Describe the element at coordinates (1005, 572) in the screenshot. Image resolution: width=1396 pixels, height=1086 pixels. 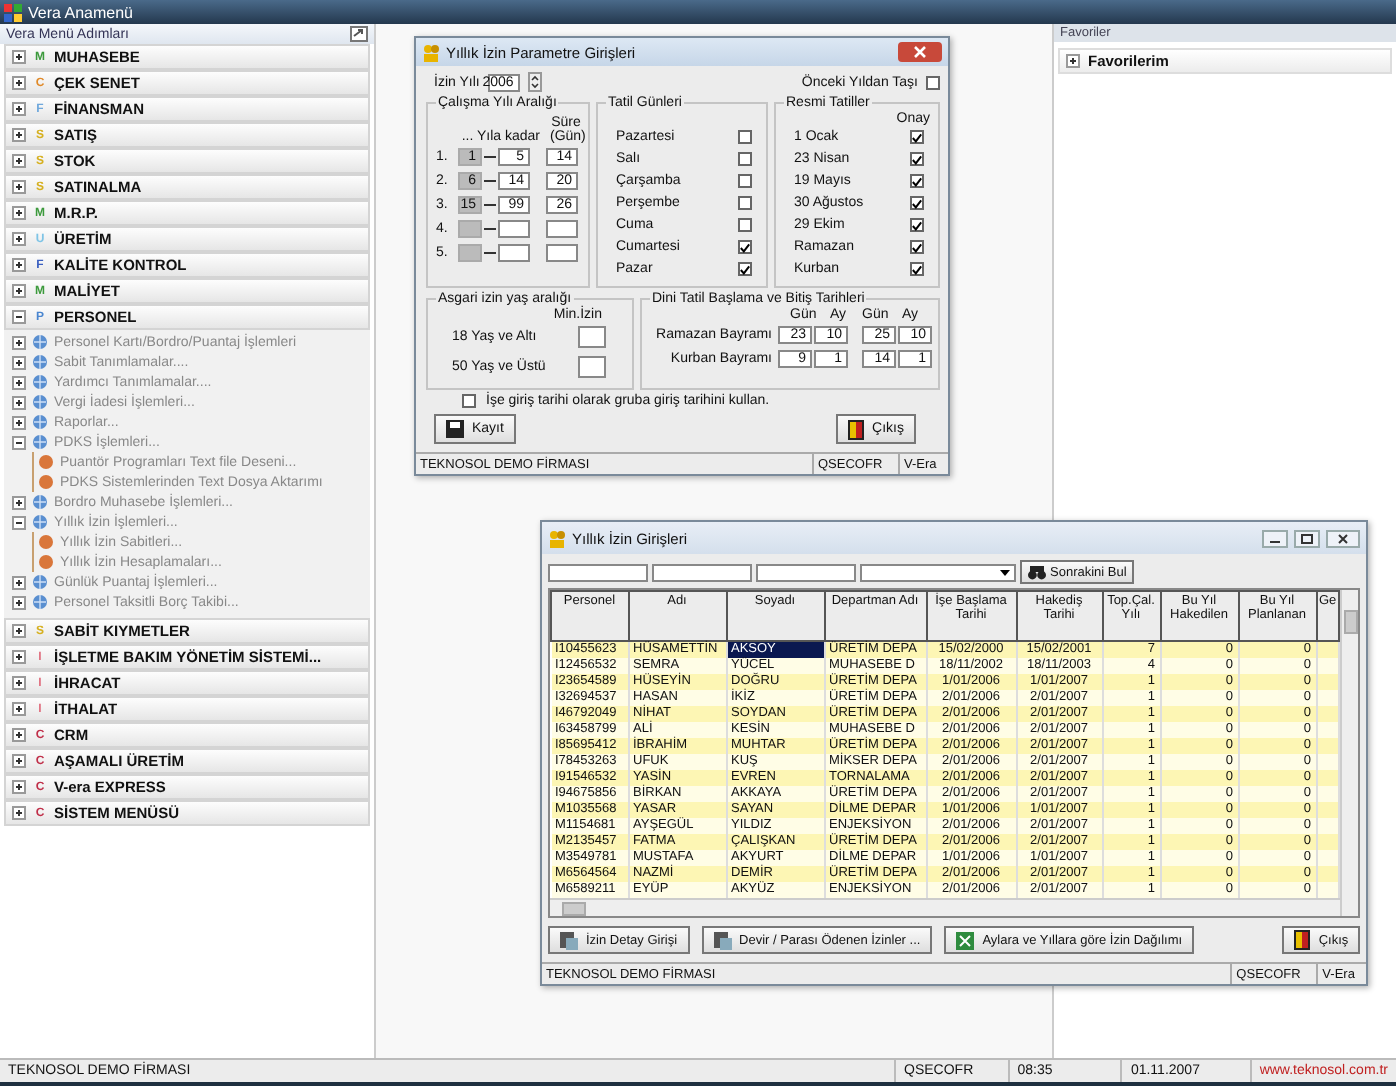
I see `dropdown-arrow-icon` at that location.